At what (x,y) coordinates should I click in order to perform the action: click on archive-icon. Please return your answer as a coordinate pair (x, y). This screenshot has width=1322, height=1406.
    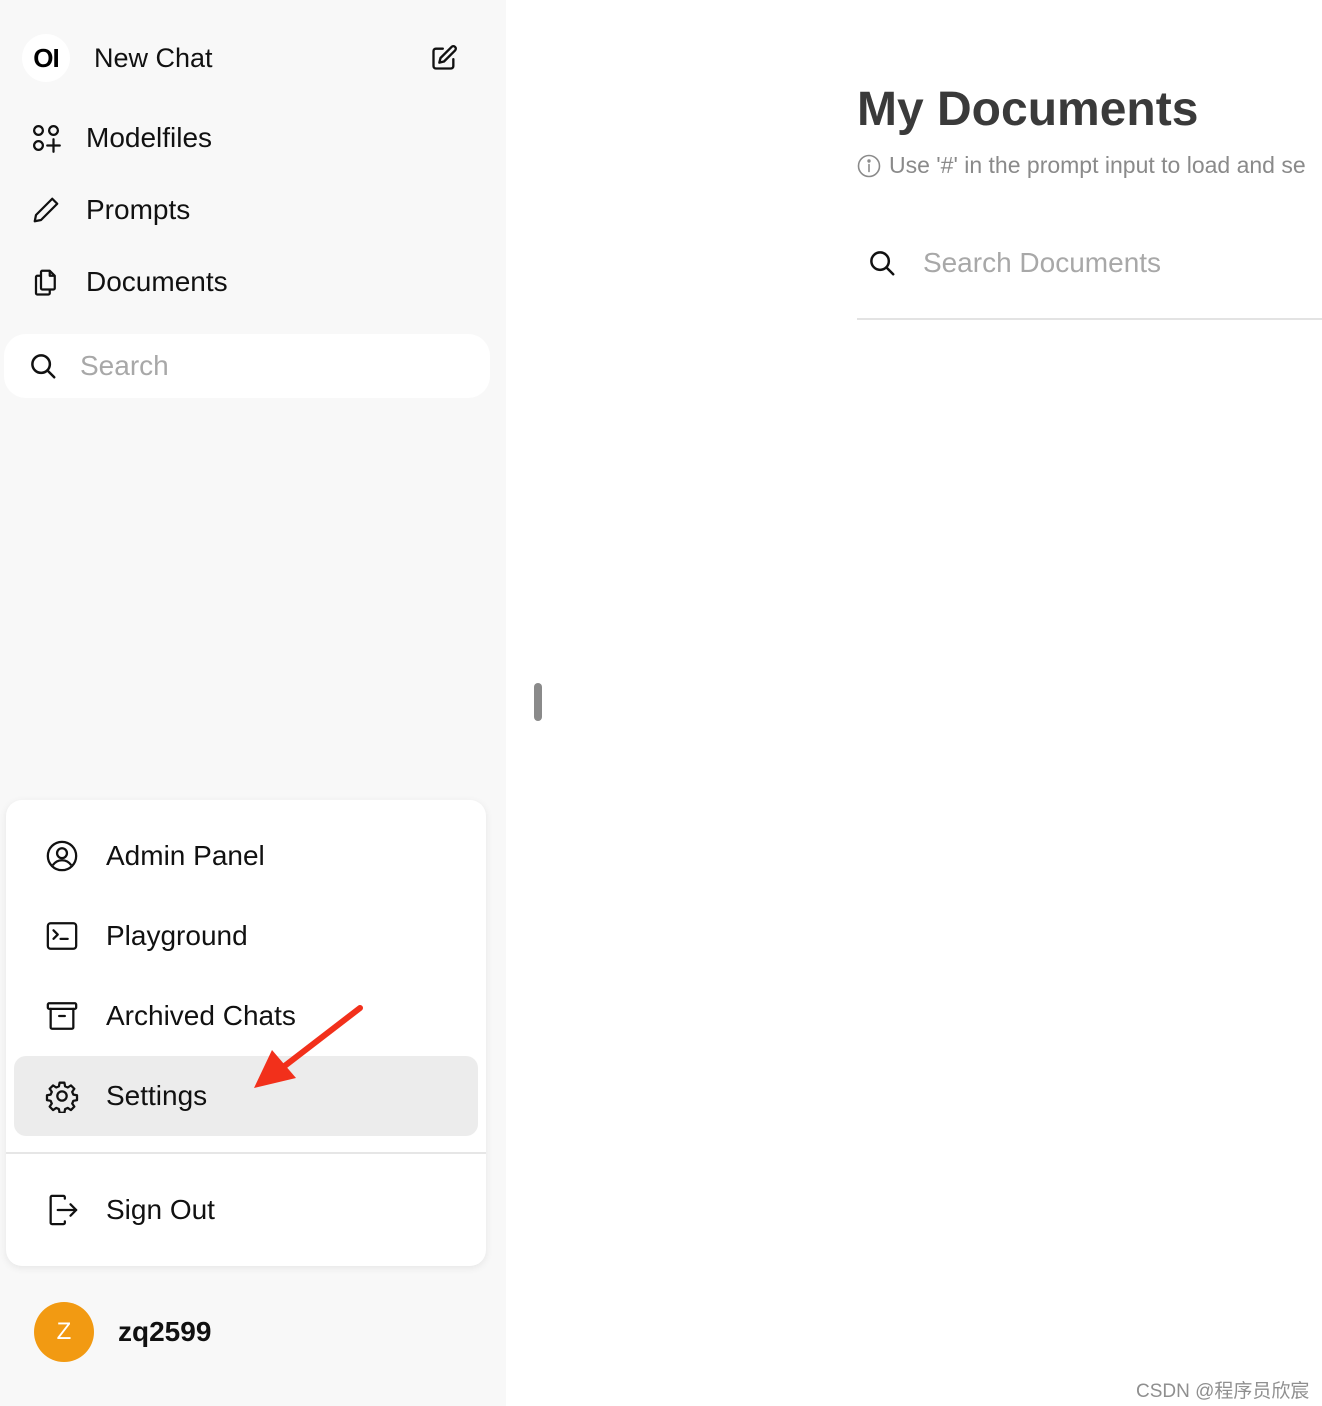
    Looking at the image, I should click on (62, 1016).